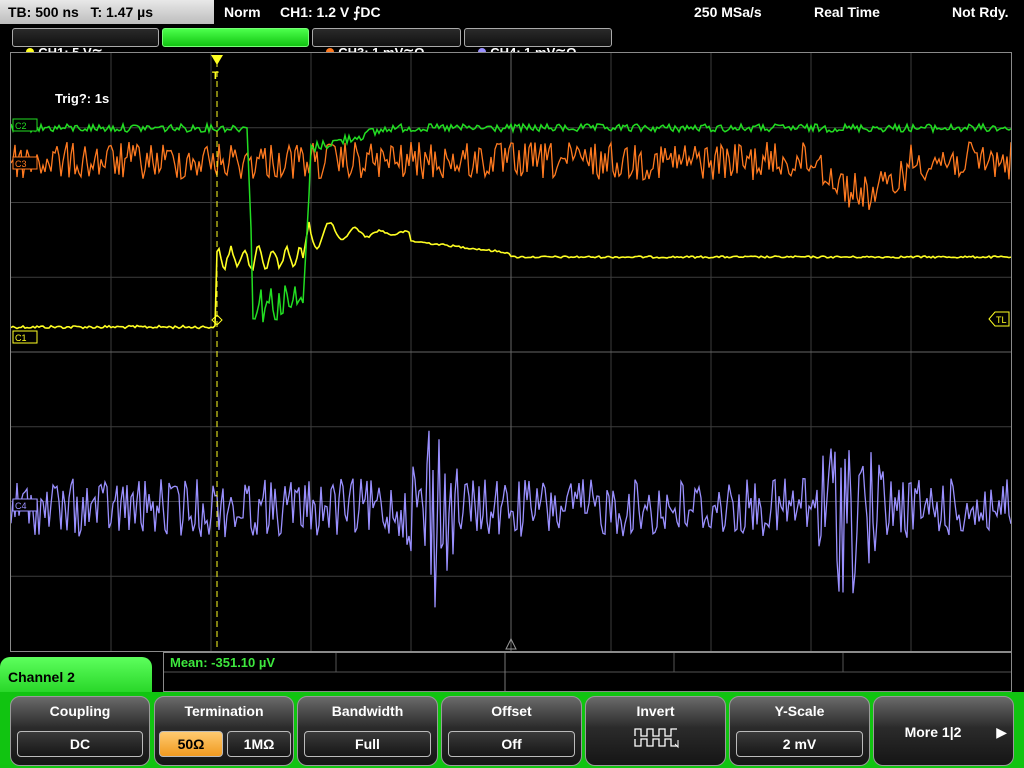 The image size is (1024, 768). Describe the element at coordinates (799, 711) in the screenshot. I see `y-scale-title: Y-Scale` at that location.